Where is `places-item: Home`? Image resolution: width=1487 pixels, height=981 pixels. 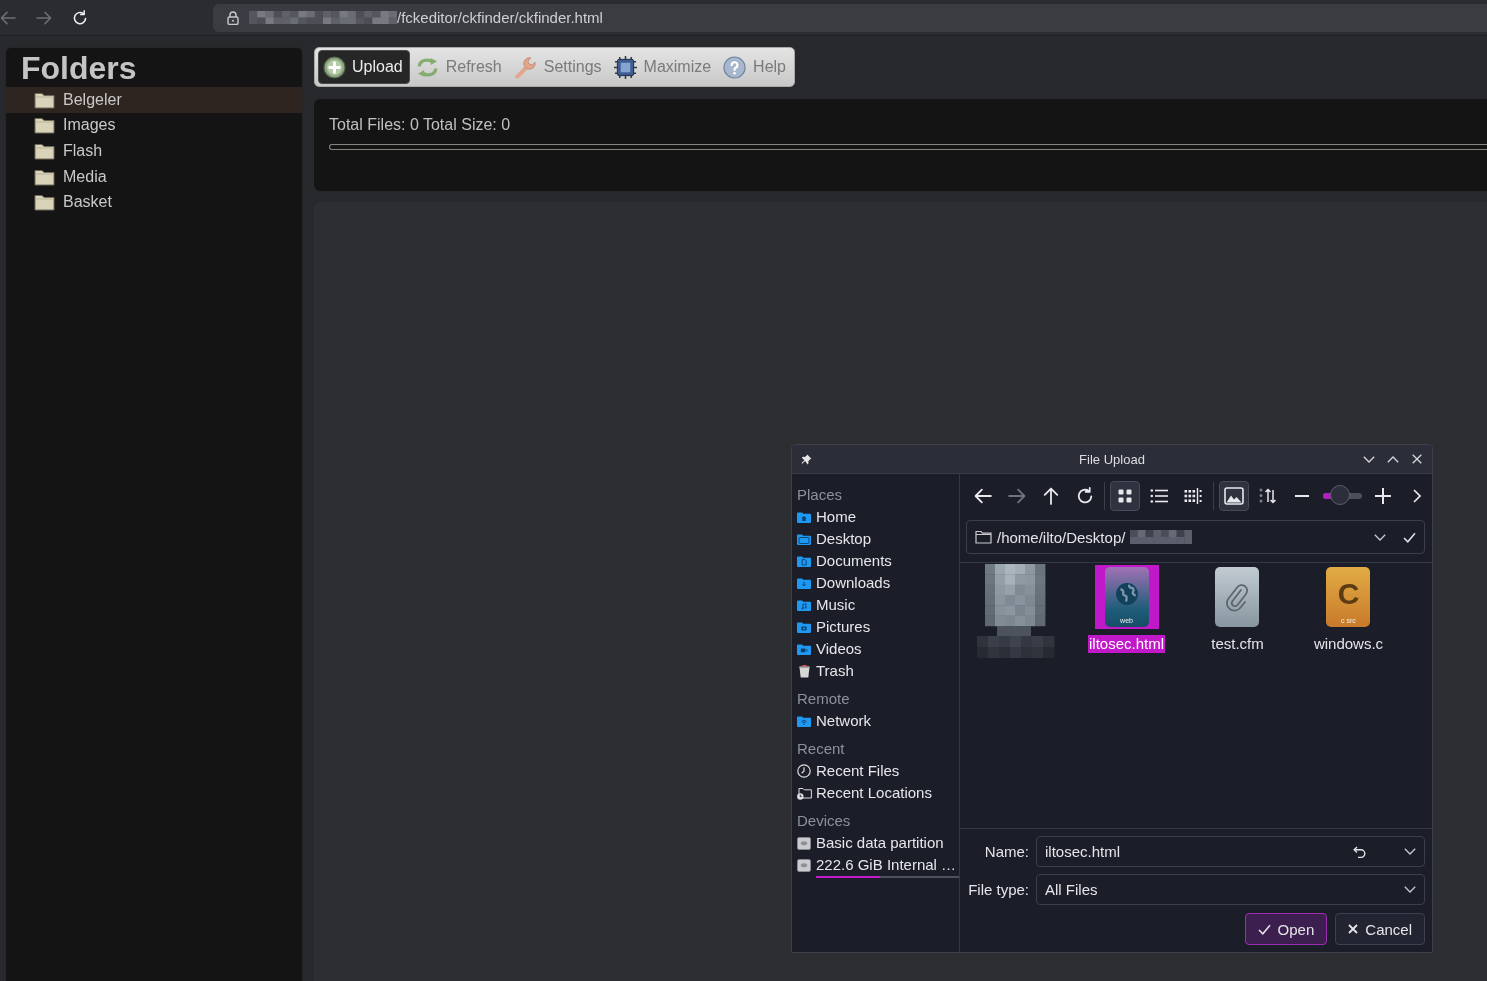
places-item: Home is located at coordinates (878, 517).